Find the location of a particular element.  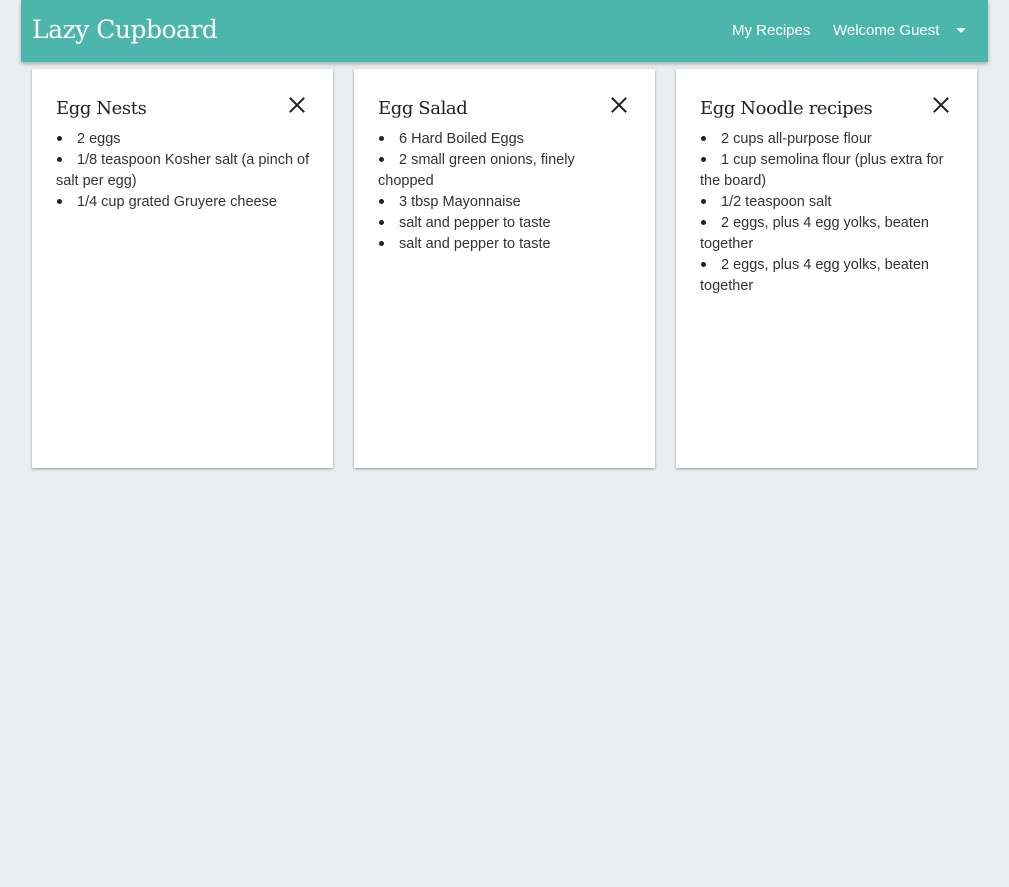

ingredient-item: 2 small green onions, finely chopped is located at coordinates (476, 170).